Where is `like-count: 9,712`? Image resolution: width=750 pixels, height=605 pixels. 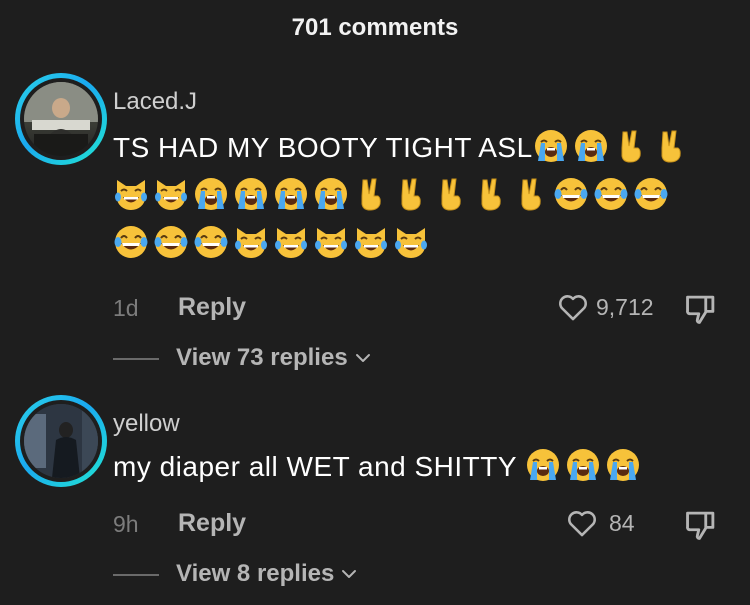 like-count: 9,712 is located at coordinates (625, 306).